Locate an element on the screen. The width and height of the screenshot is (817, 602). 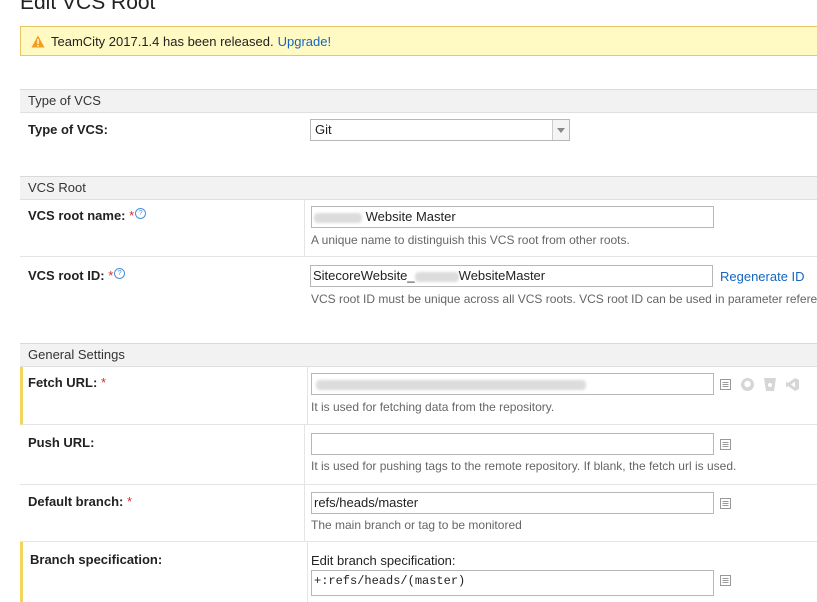
fetch-url-input is located at coordinates (512, 384).